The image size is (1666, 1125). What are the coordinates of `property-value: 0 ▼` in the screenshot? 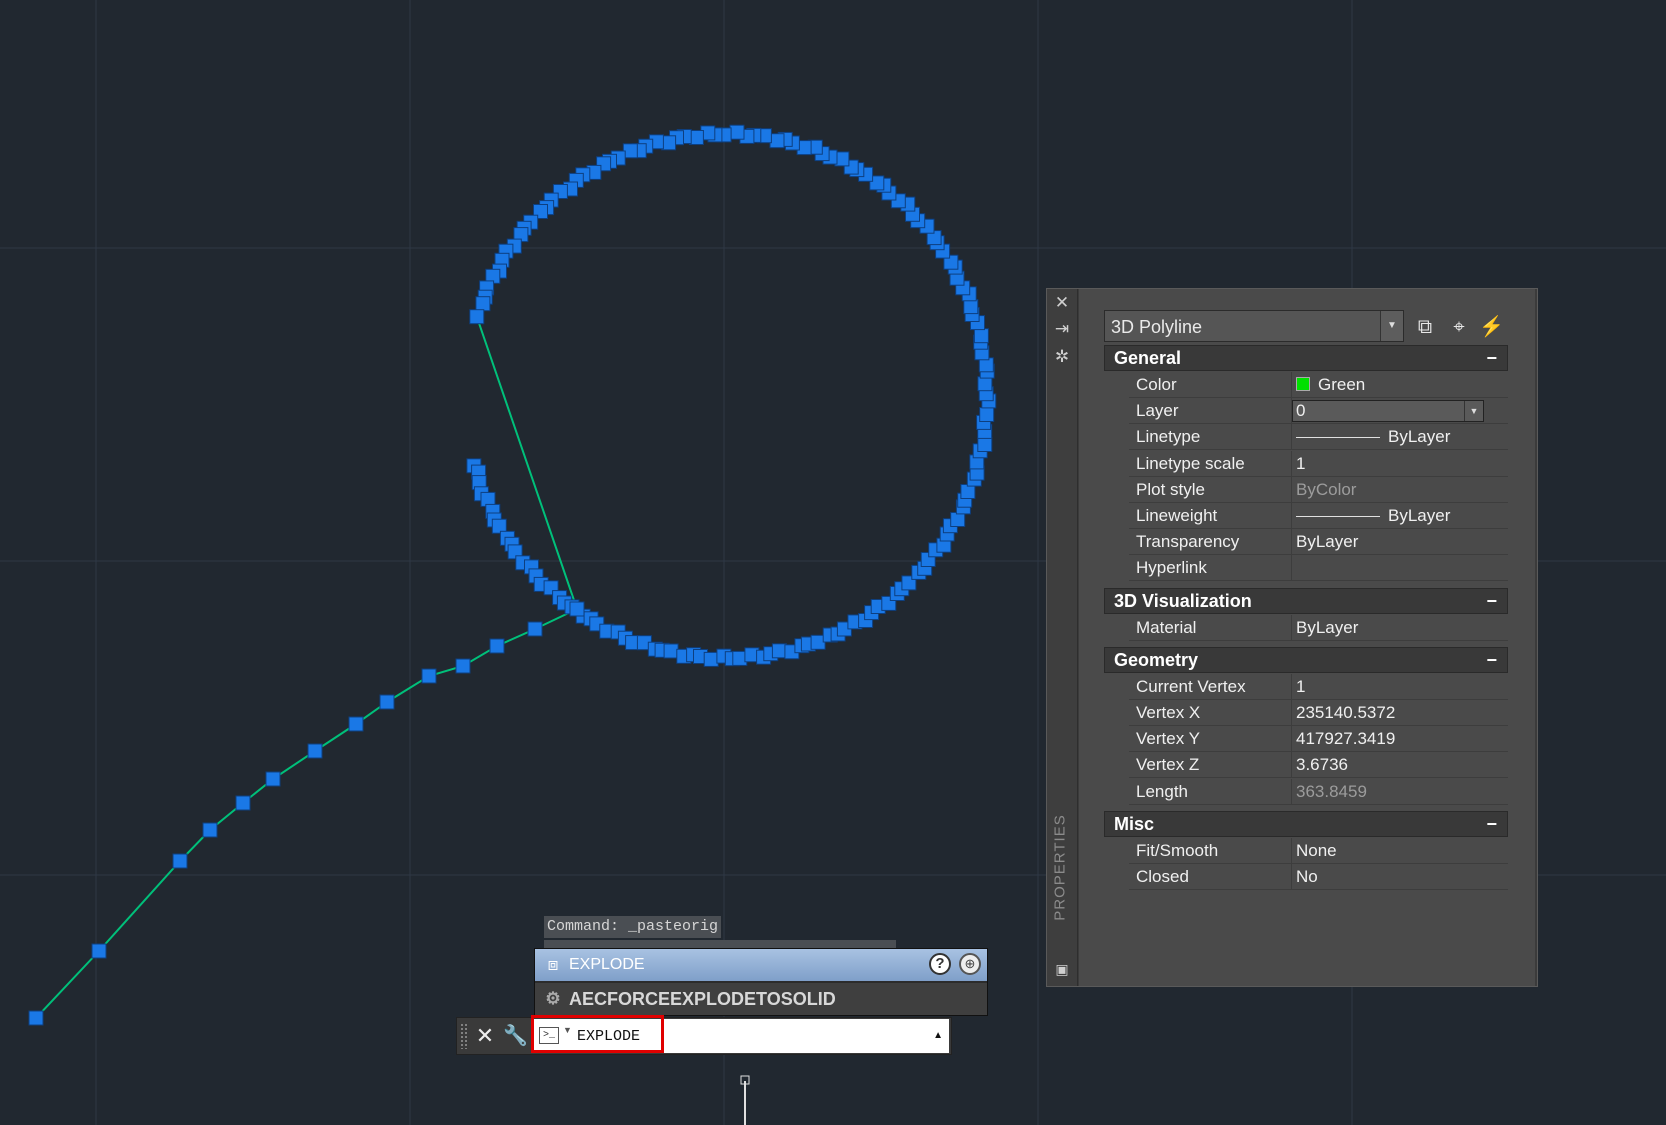 It's located at (1399, 411).